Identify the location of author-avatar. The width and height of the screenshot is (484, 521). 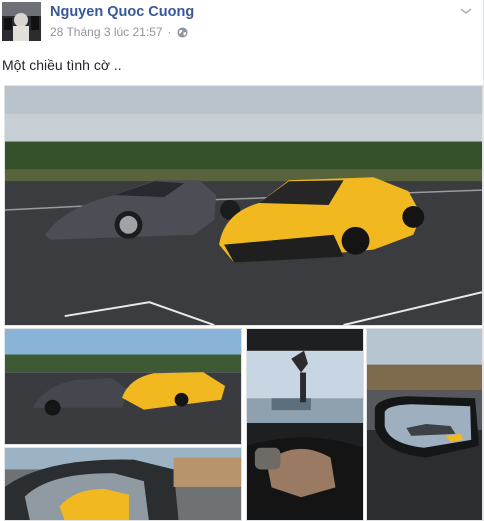
(21, 21).